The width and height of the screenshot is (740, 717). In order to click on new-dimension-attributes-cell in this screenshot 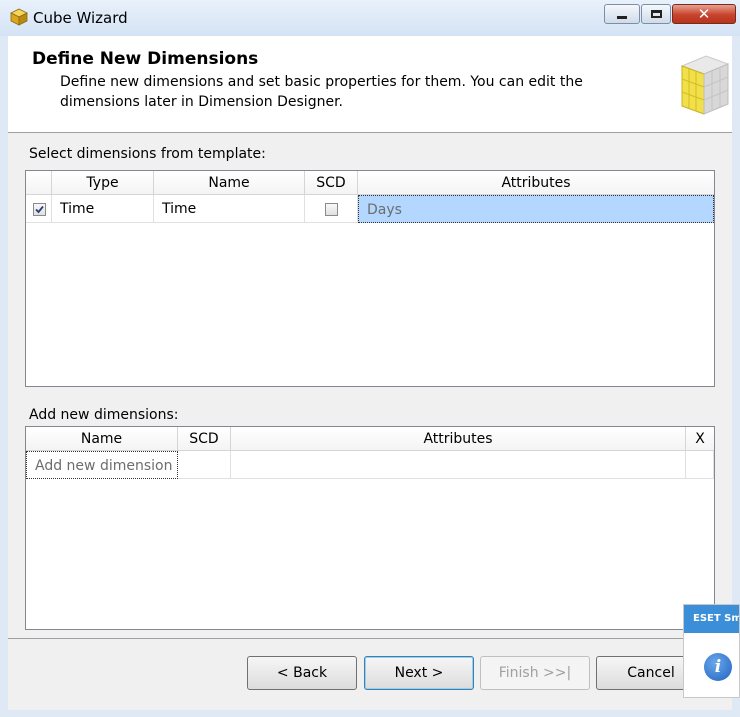, I will do `click(458, 465)`.